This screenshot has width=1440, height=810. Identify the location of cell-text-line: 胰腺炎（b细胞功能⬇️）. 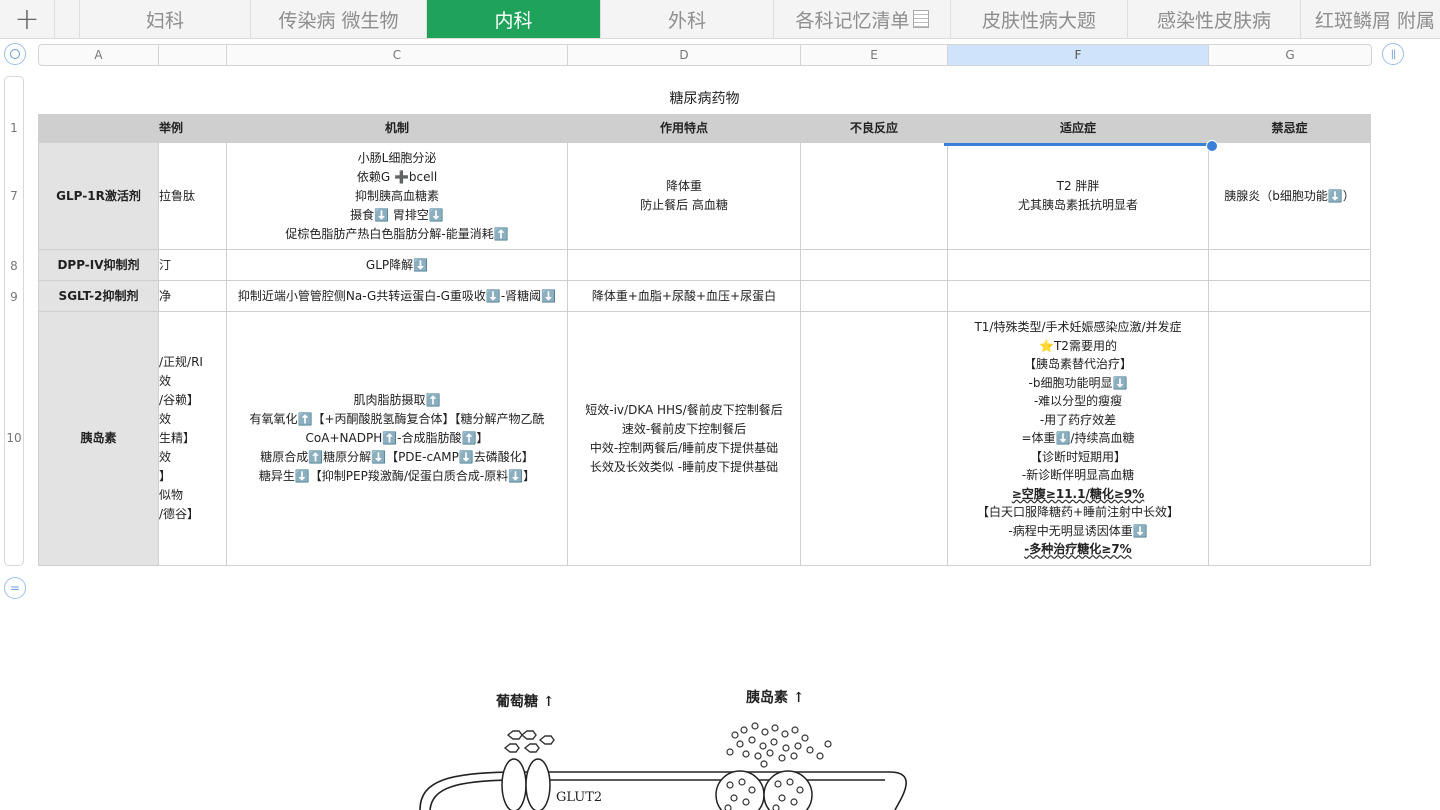
(1289, 195).